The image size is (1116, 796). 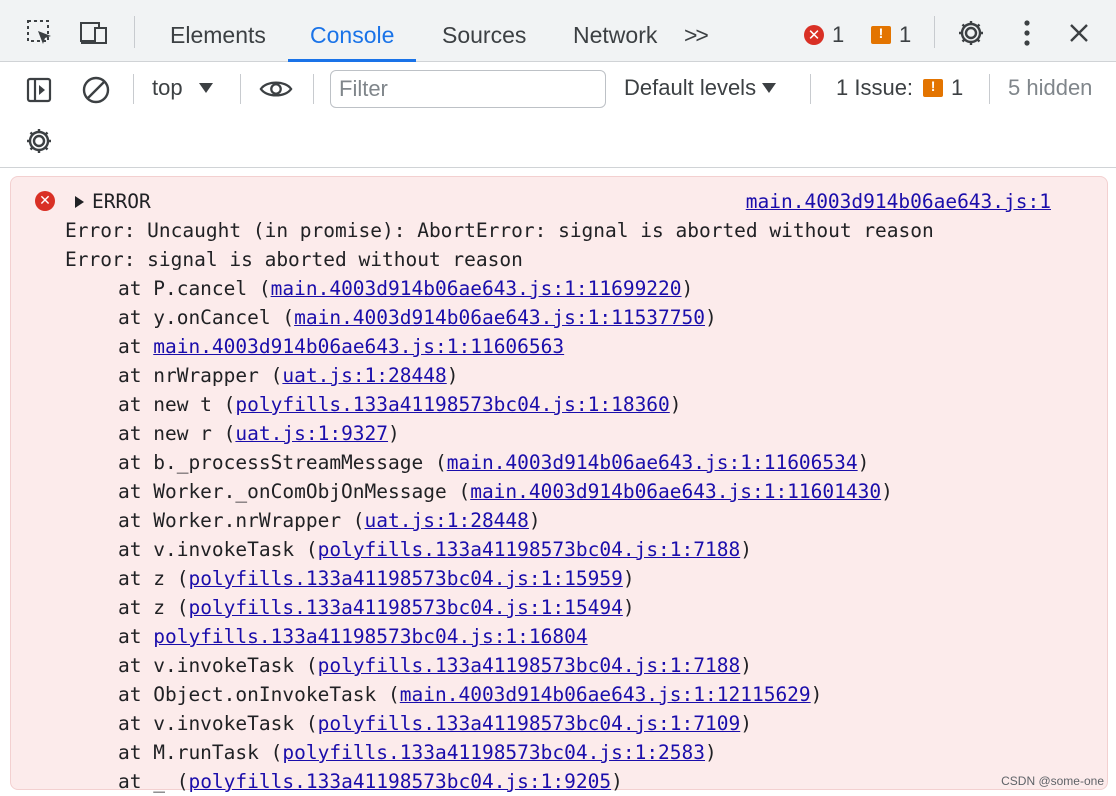 I want to click on stack-frame-text: at nrWrapper (, so click(x=200, y=375).